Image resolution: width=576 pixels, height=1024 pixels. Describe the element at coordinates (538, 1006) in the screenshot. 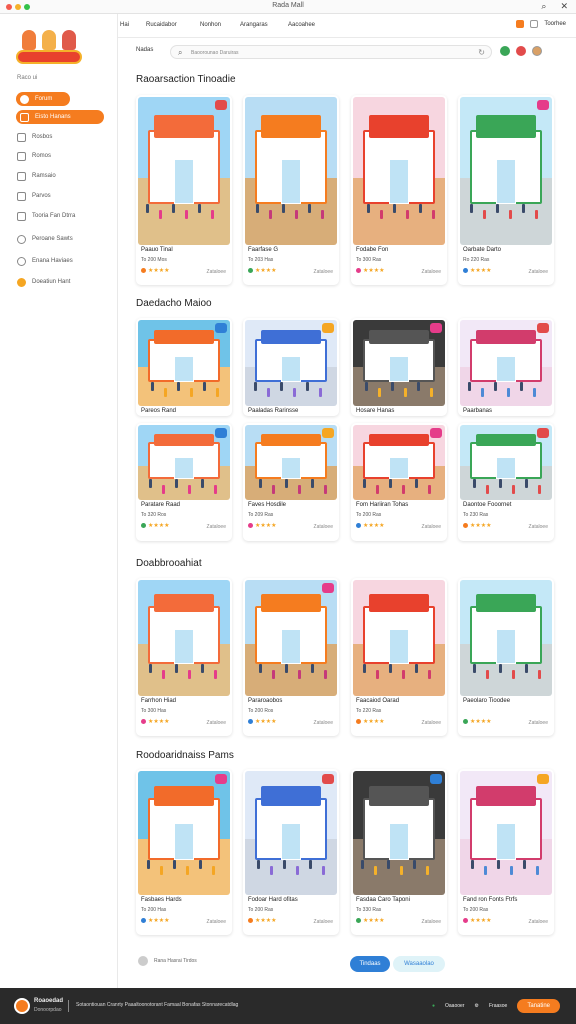

I see `footer-cta-button: Tanatine` at that location.